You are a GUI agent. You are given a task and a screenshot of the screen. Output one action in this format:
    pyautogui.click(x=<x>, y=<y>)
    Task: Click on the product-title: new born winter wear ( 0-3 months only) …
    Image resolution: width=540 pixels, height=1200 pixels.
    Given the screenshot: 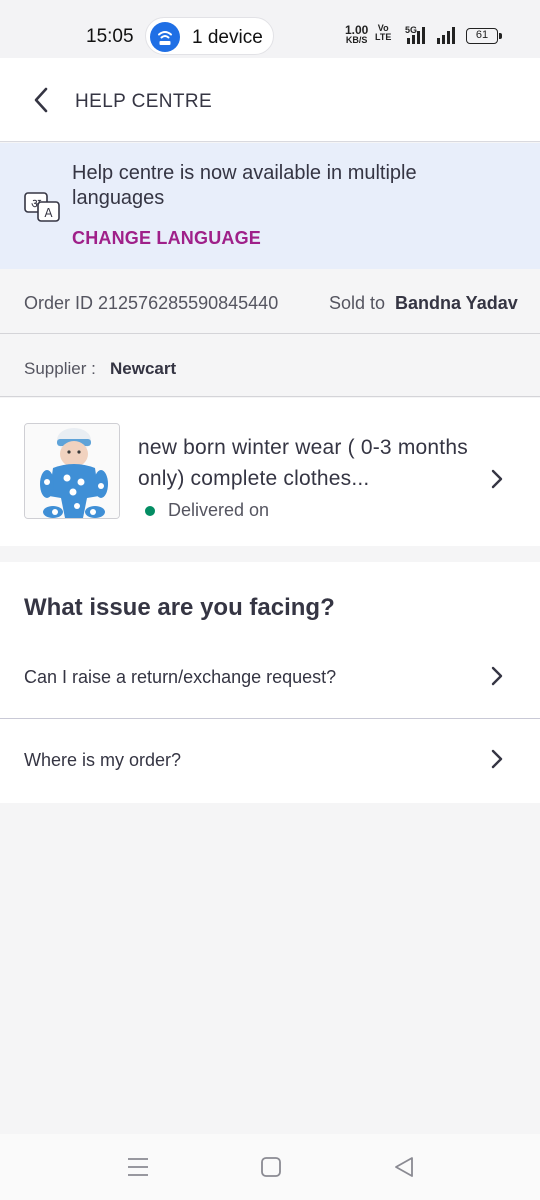 What is the action you would take?
    pyautogui.click(x=303, y=463)
    